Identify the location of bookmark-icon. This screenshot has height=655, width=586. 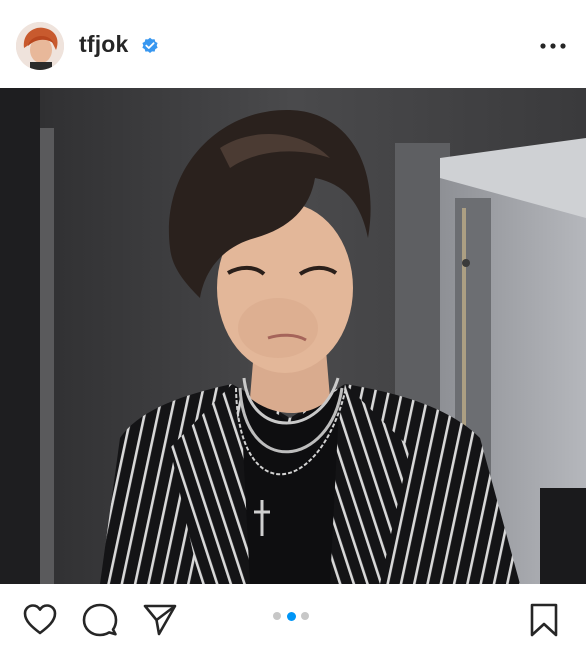
(544, 620).